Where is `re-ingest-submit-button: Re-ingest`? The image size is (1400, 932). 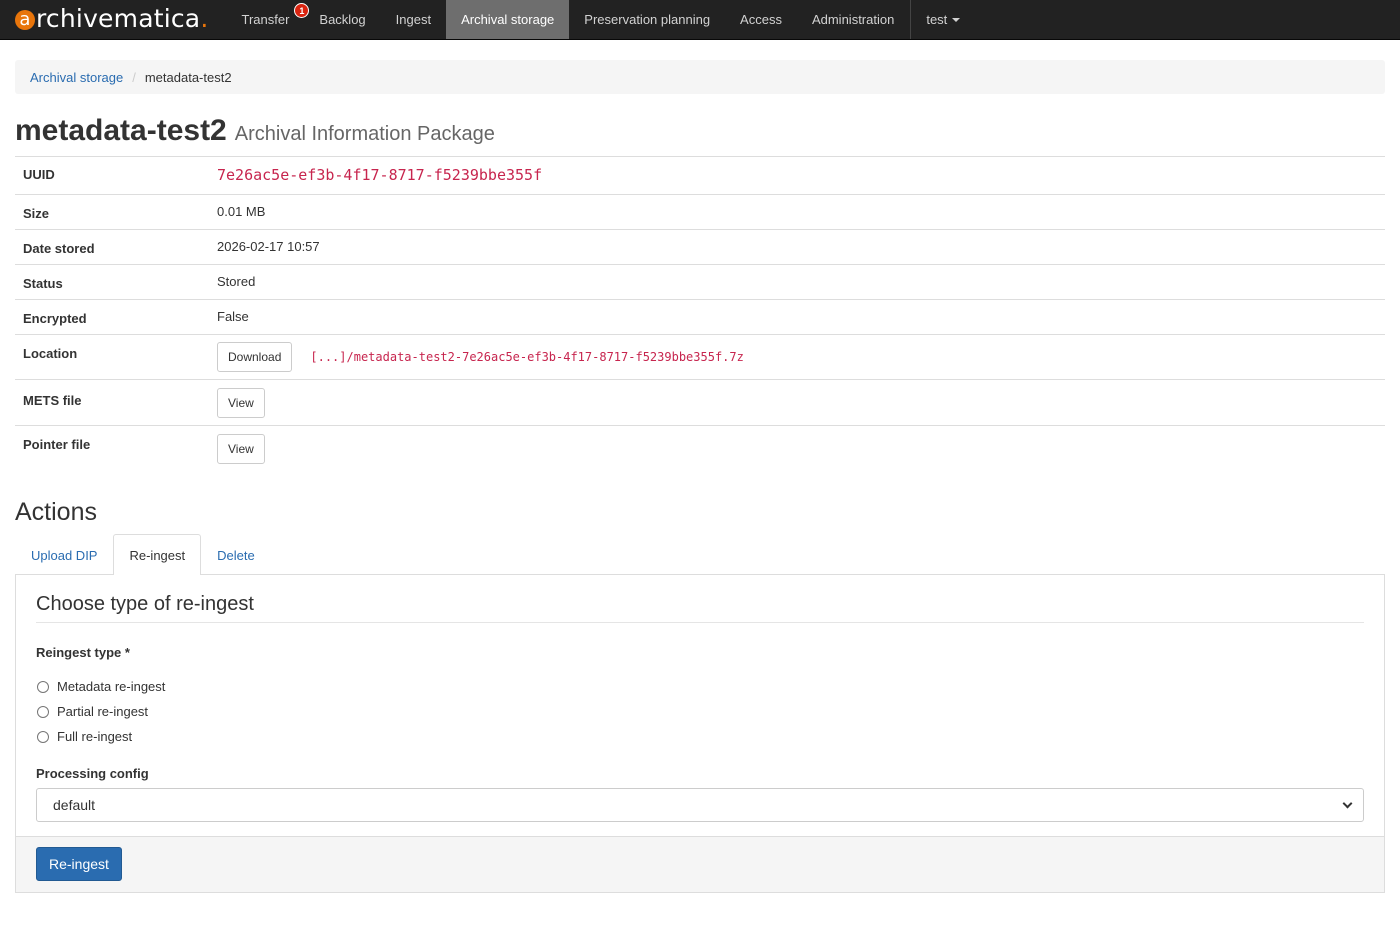 re-ingest-submit-button: Re-ingest is located at coordinates (79, 864).